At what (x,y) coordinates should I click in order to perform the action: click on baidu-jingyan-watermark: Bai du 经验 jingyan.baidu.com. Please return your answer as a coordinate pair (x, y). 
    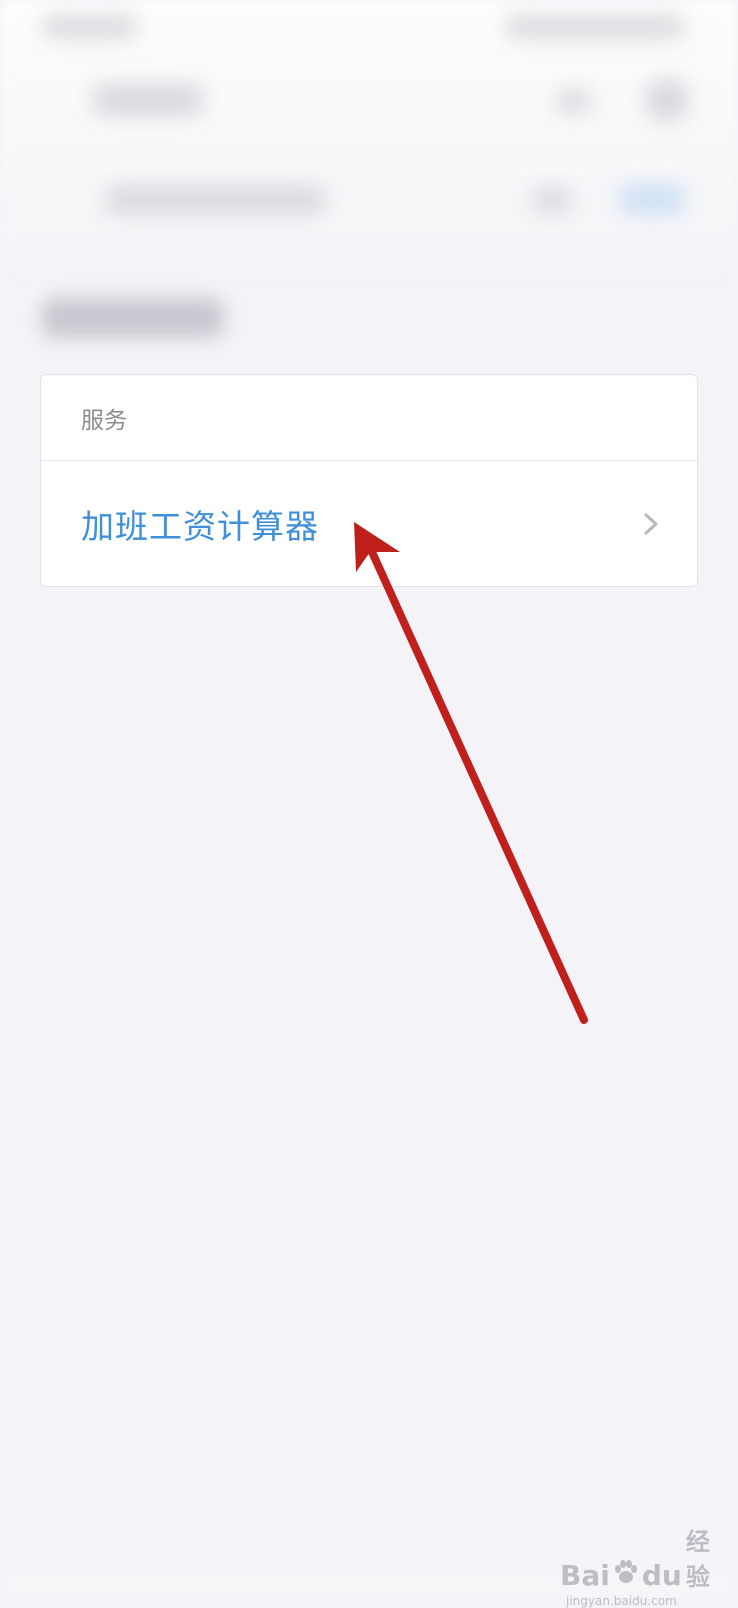
    Looking at the image, I should click on (646, 1565).